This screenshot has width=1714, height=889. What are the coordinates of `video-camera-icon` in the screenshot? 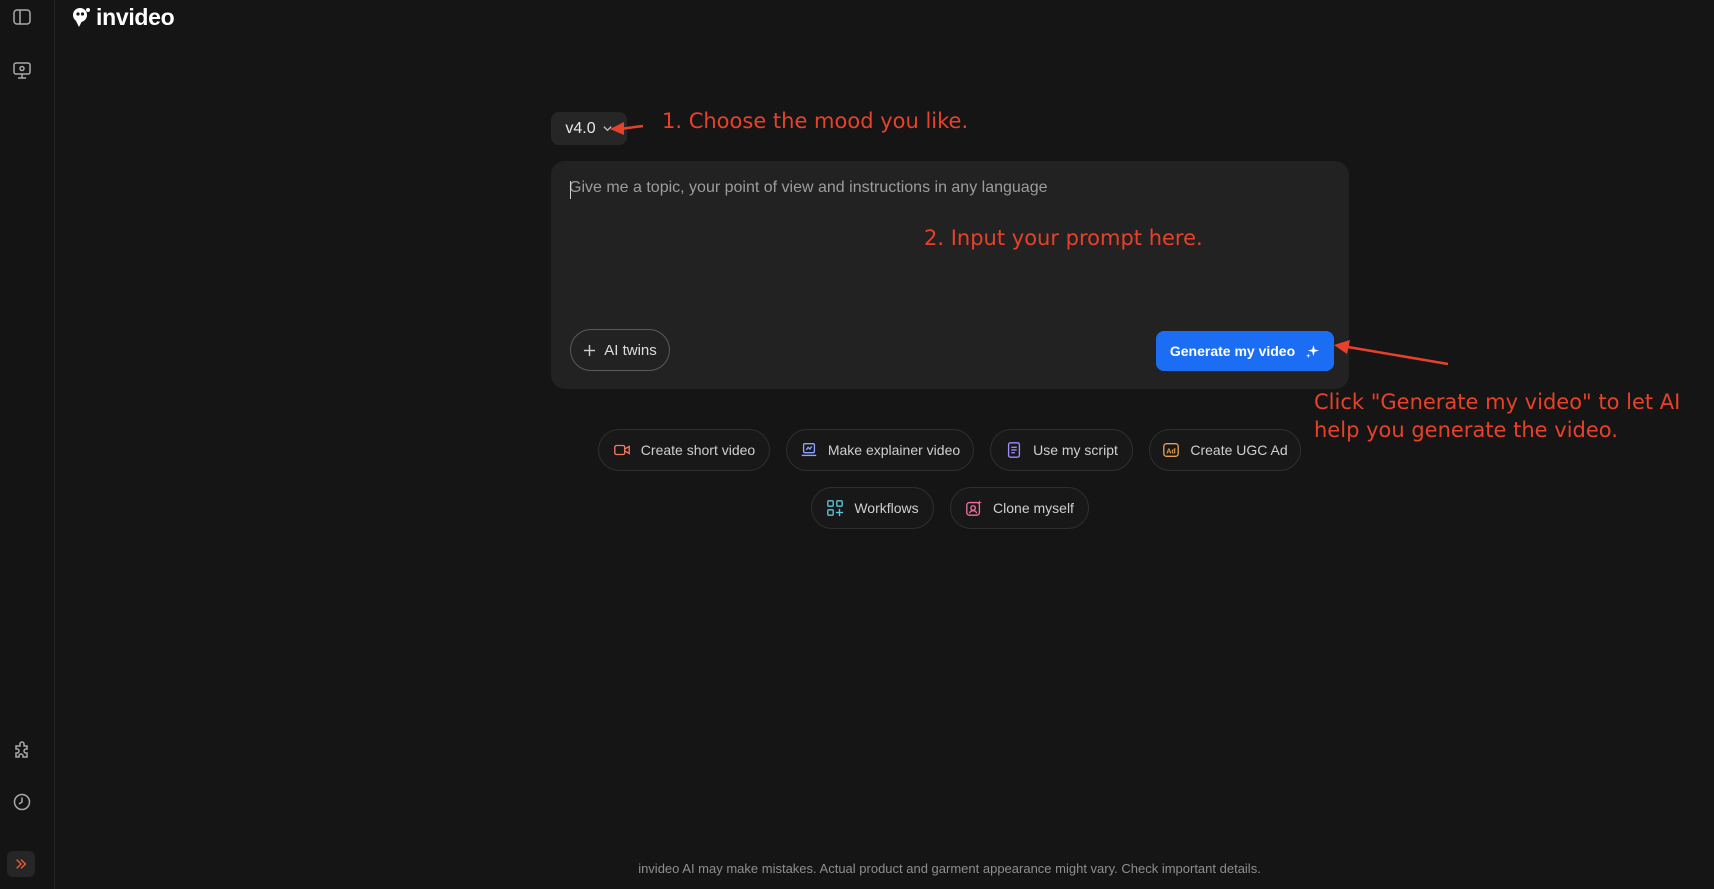 It's located at (621, 450).